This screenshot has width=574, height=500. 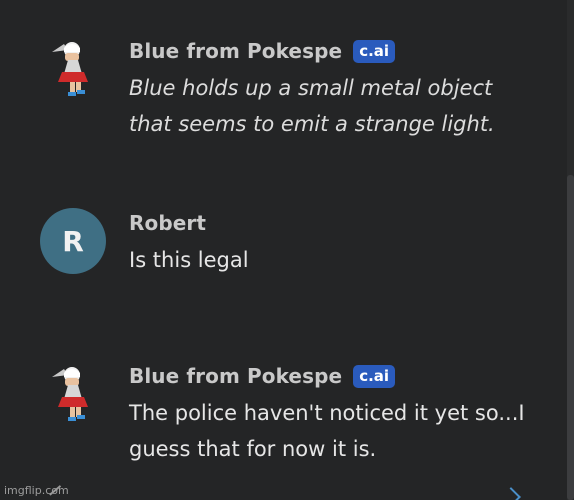 I want to click on watermark: imgflip.com, so click(x=36, y=490).